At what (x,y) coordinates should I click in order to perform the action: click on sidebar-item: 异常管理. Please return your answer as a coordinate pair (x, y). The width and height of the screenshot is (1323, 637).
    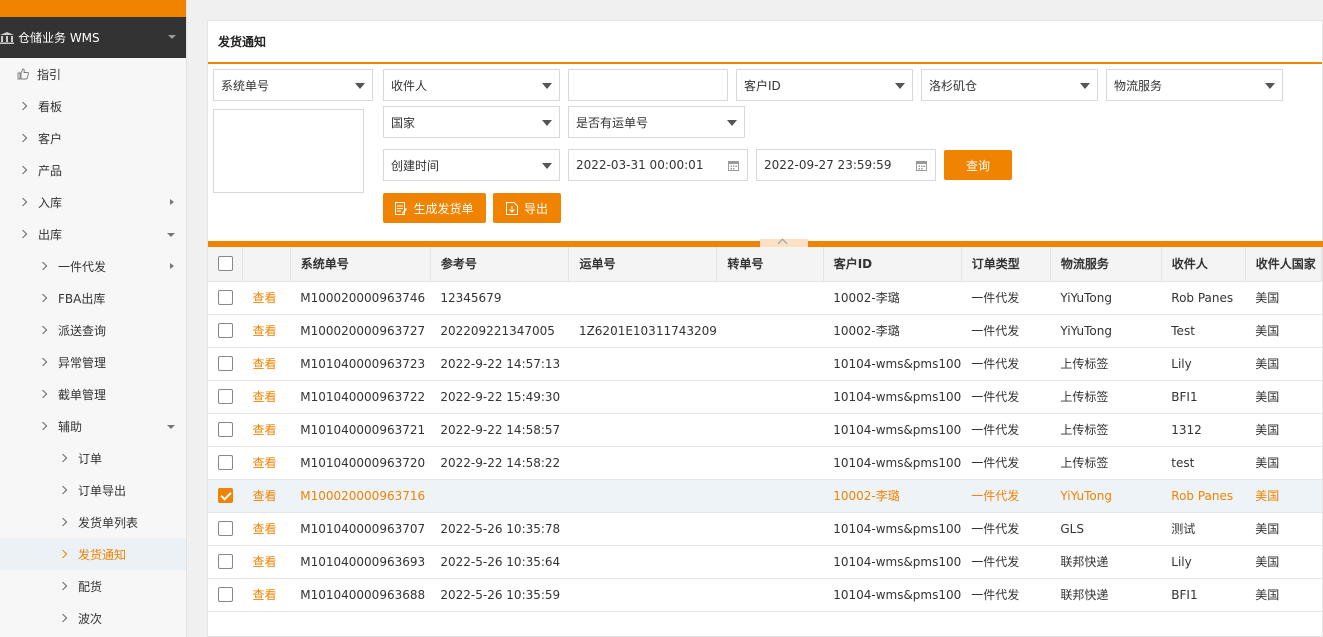
    Looking at the image, I should click on (93, 362).